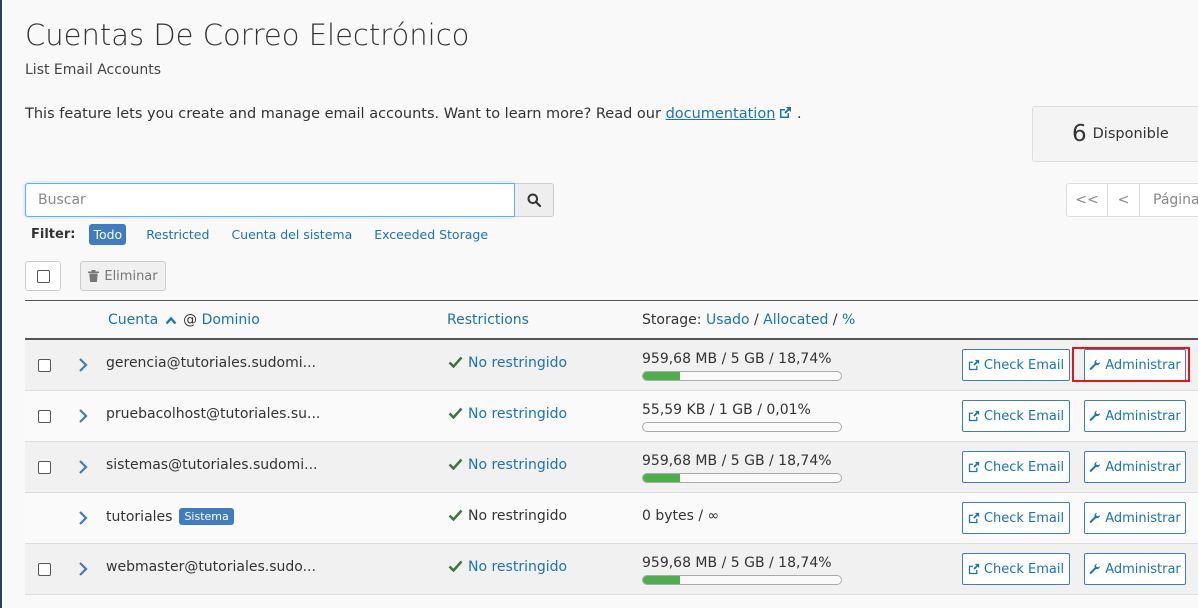  I want to click on page-indicator: Página, so click(1169, 200).